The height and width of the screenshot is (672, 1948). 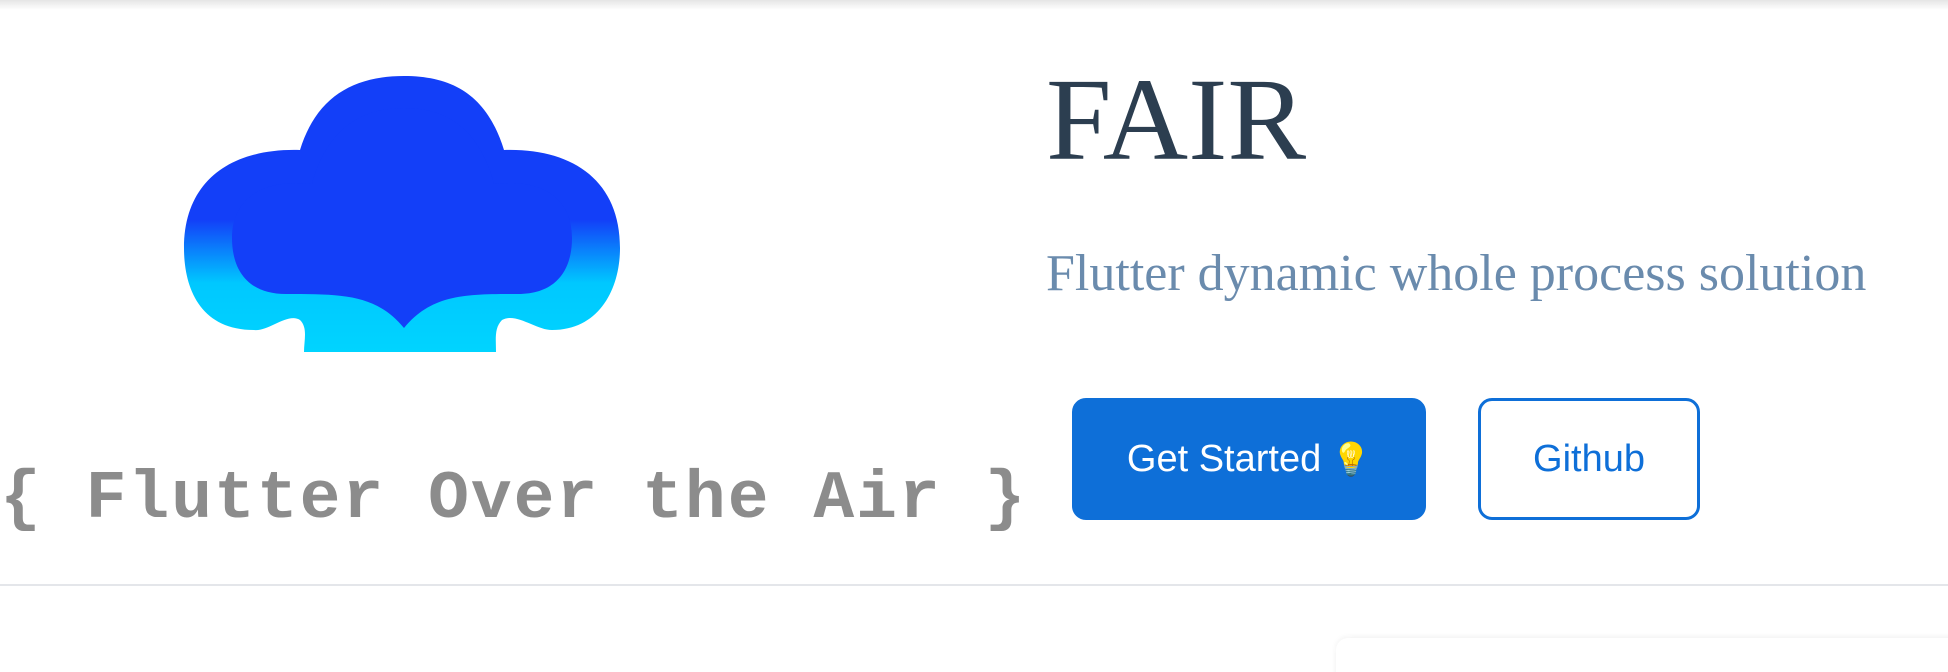 What do you see at coordinates (402, 214) in the screenshot?
I see `cloud-logo-icon` at bounding box center [402, 214].